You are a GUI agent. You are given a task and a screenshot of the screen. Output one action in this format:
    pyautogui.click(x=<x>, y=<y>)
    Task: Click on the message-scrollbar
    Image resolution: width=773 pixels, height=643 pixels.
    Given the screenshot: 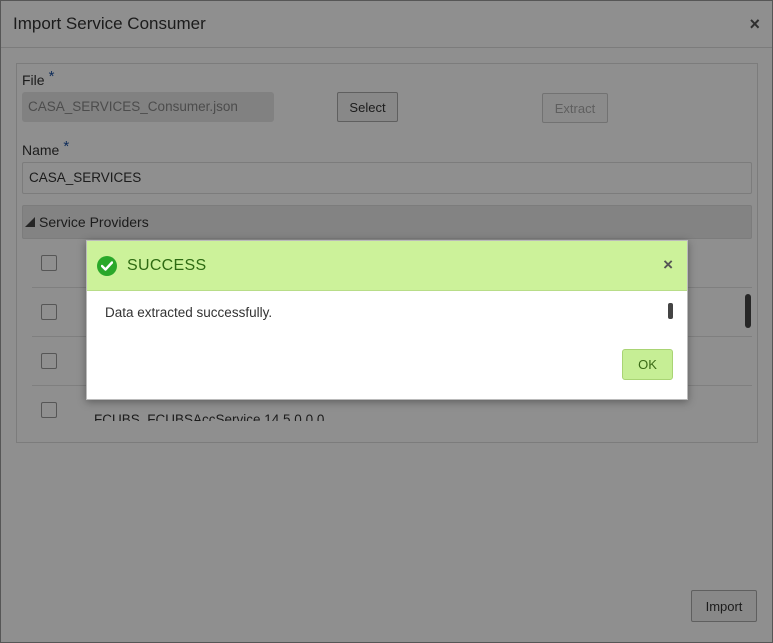 What is the action you would take?
    pyautogui.click(x=670, y=311)
    